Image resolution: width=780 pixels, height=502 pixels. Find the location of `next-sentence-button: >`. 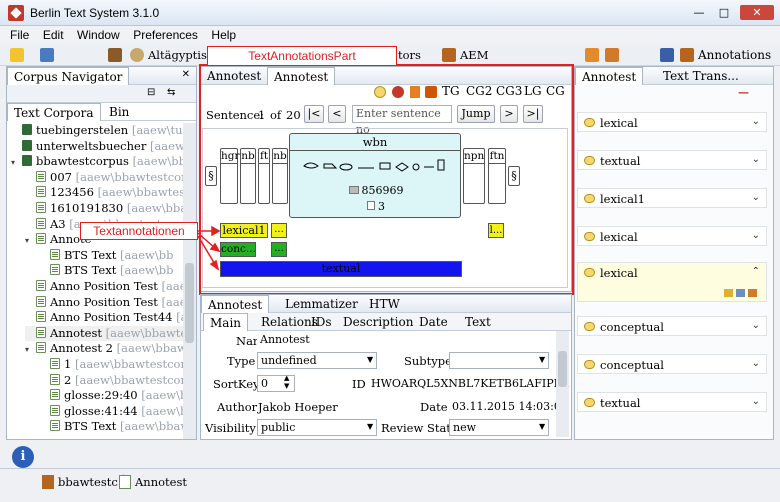

next-sentence-button: > is located at coordinates (509, 114).